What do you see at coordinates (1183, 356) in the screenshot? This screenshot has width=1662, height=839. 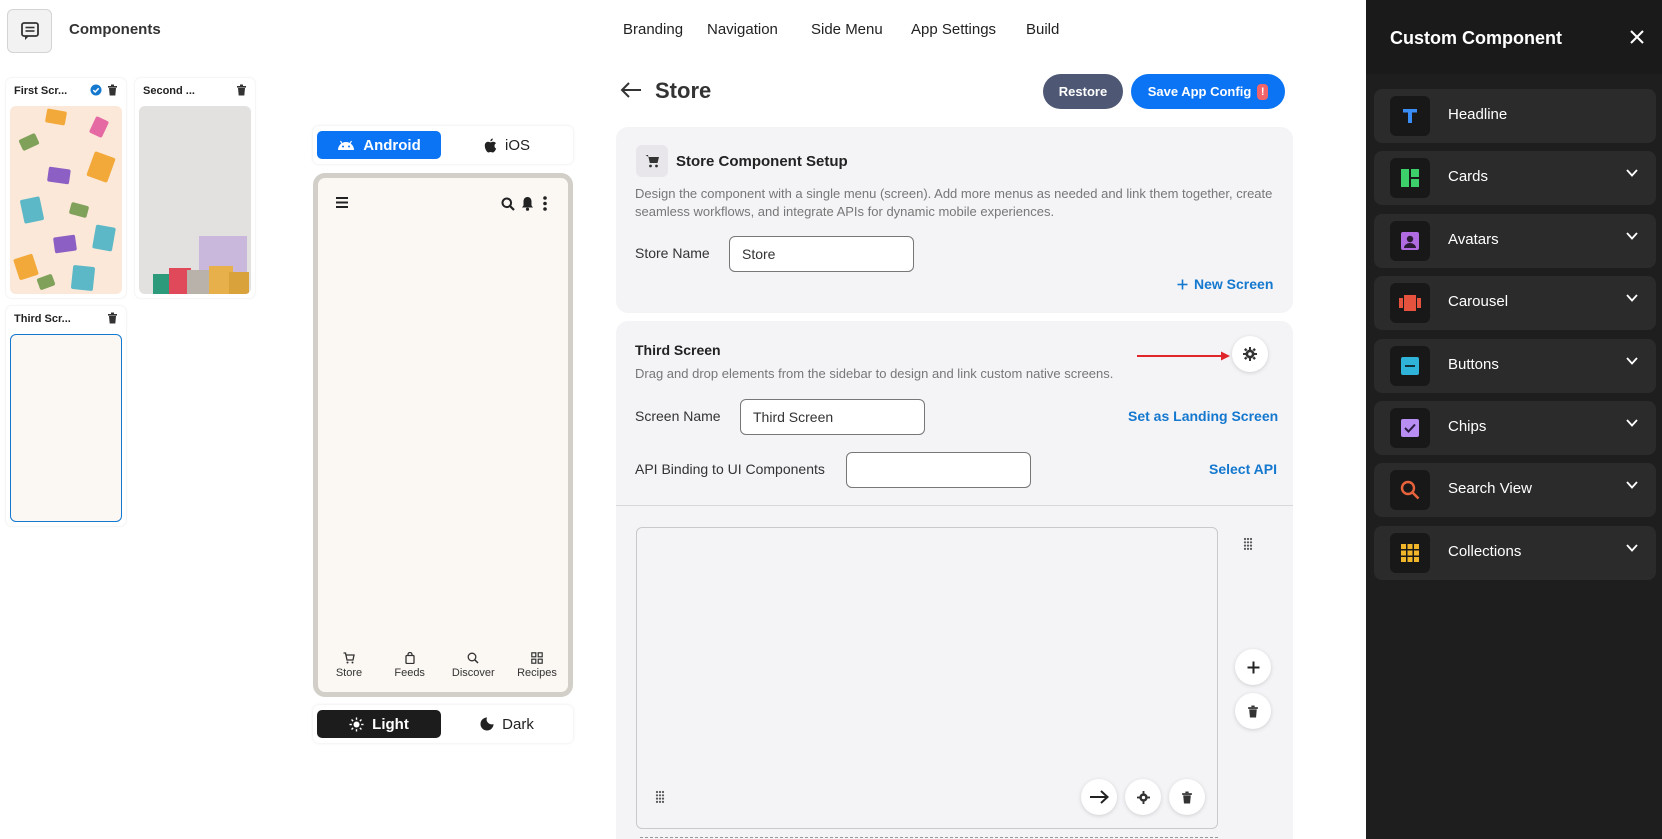 I see `red-arrow-annotation` at bounding box center [1183, 356].